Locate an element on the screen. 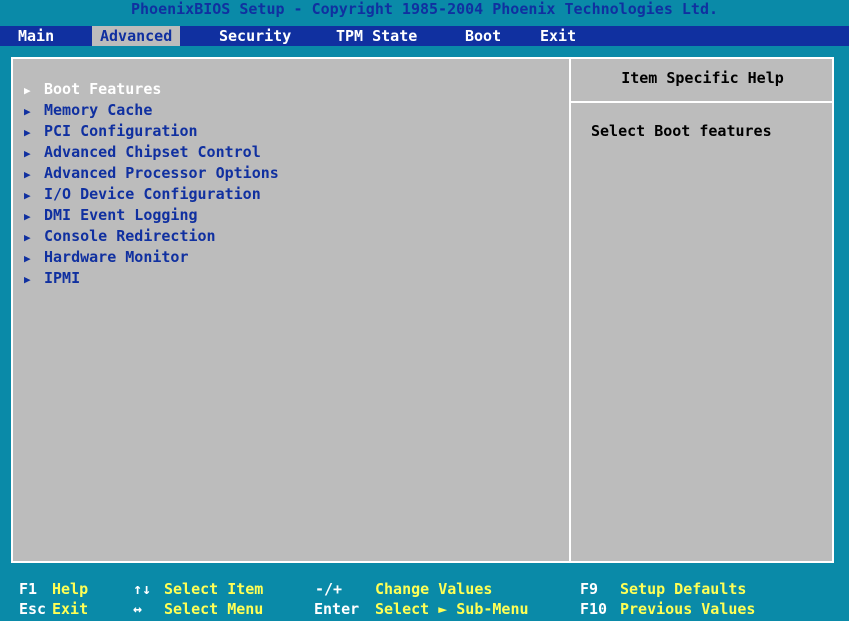  tab-advanced: Advanced is located at coordinates (136, 36).